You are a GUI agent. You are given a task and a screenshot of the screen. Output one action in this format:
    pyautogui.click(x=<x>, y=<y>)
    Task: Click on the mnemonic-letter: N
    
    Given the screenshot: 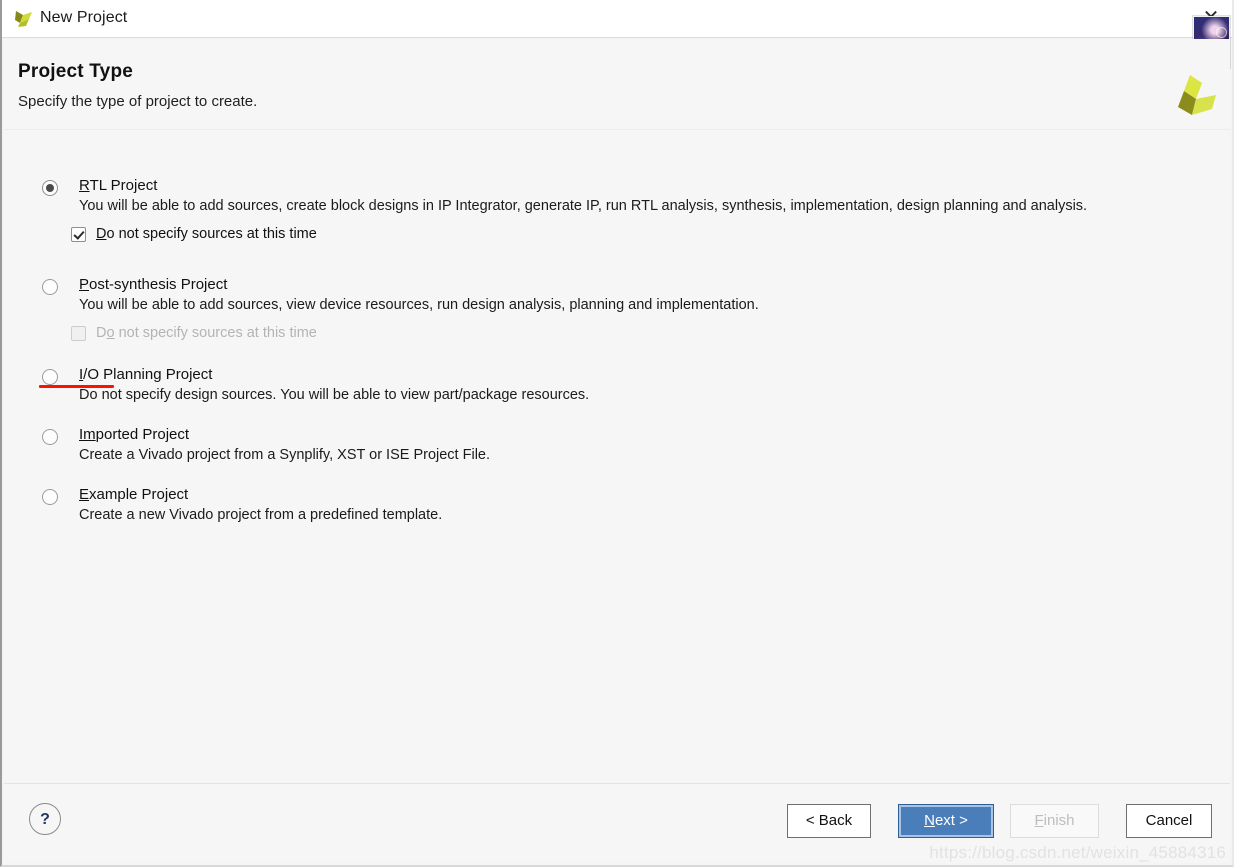 What is the action you would take?
    pyautogui.click(x=929, y=820)
    